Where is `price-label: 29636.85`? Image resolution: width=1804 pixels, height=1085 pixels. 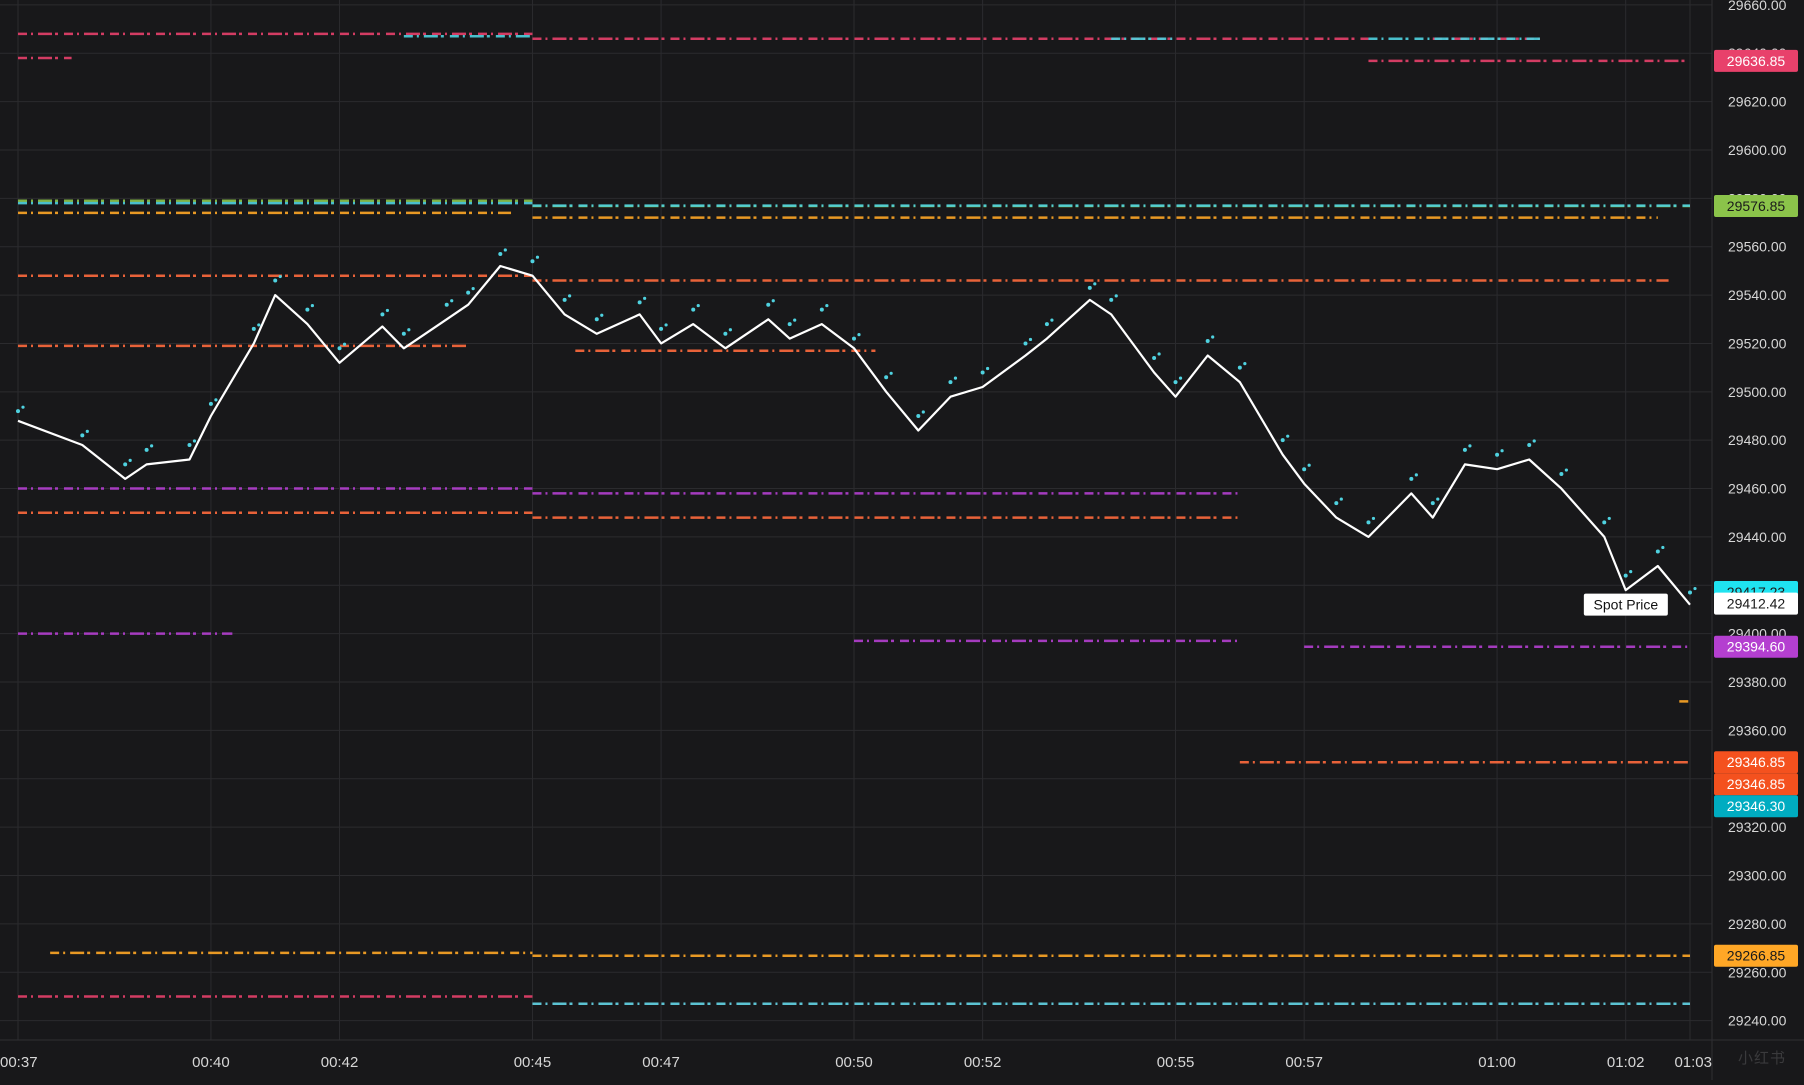
price-label: 29636.85 is located at coordinates (1756, 60).